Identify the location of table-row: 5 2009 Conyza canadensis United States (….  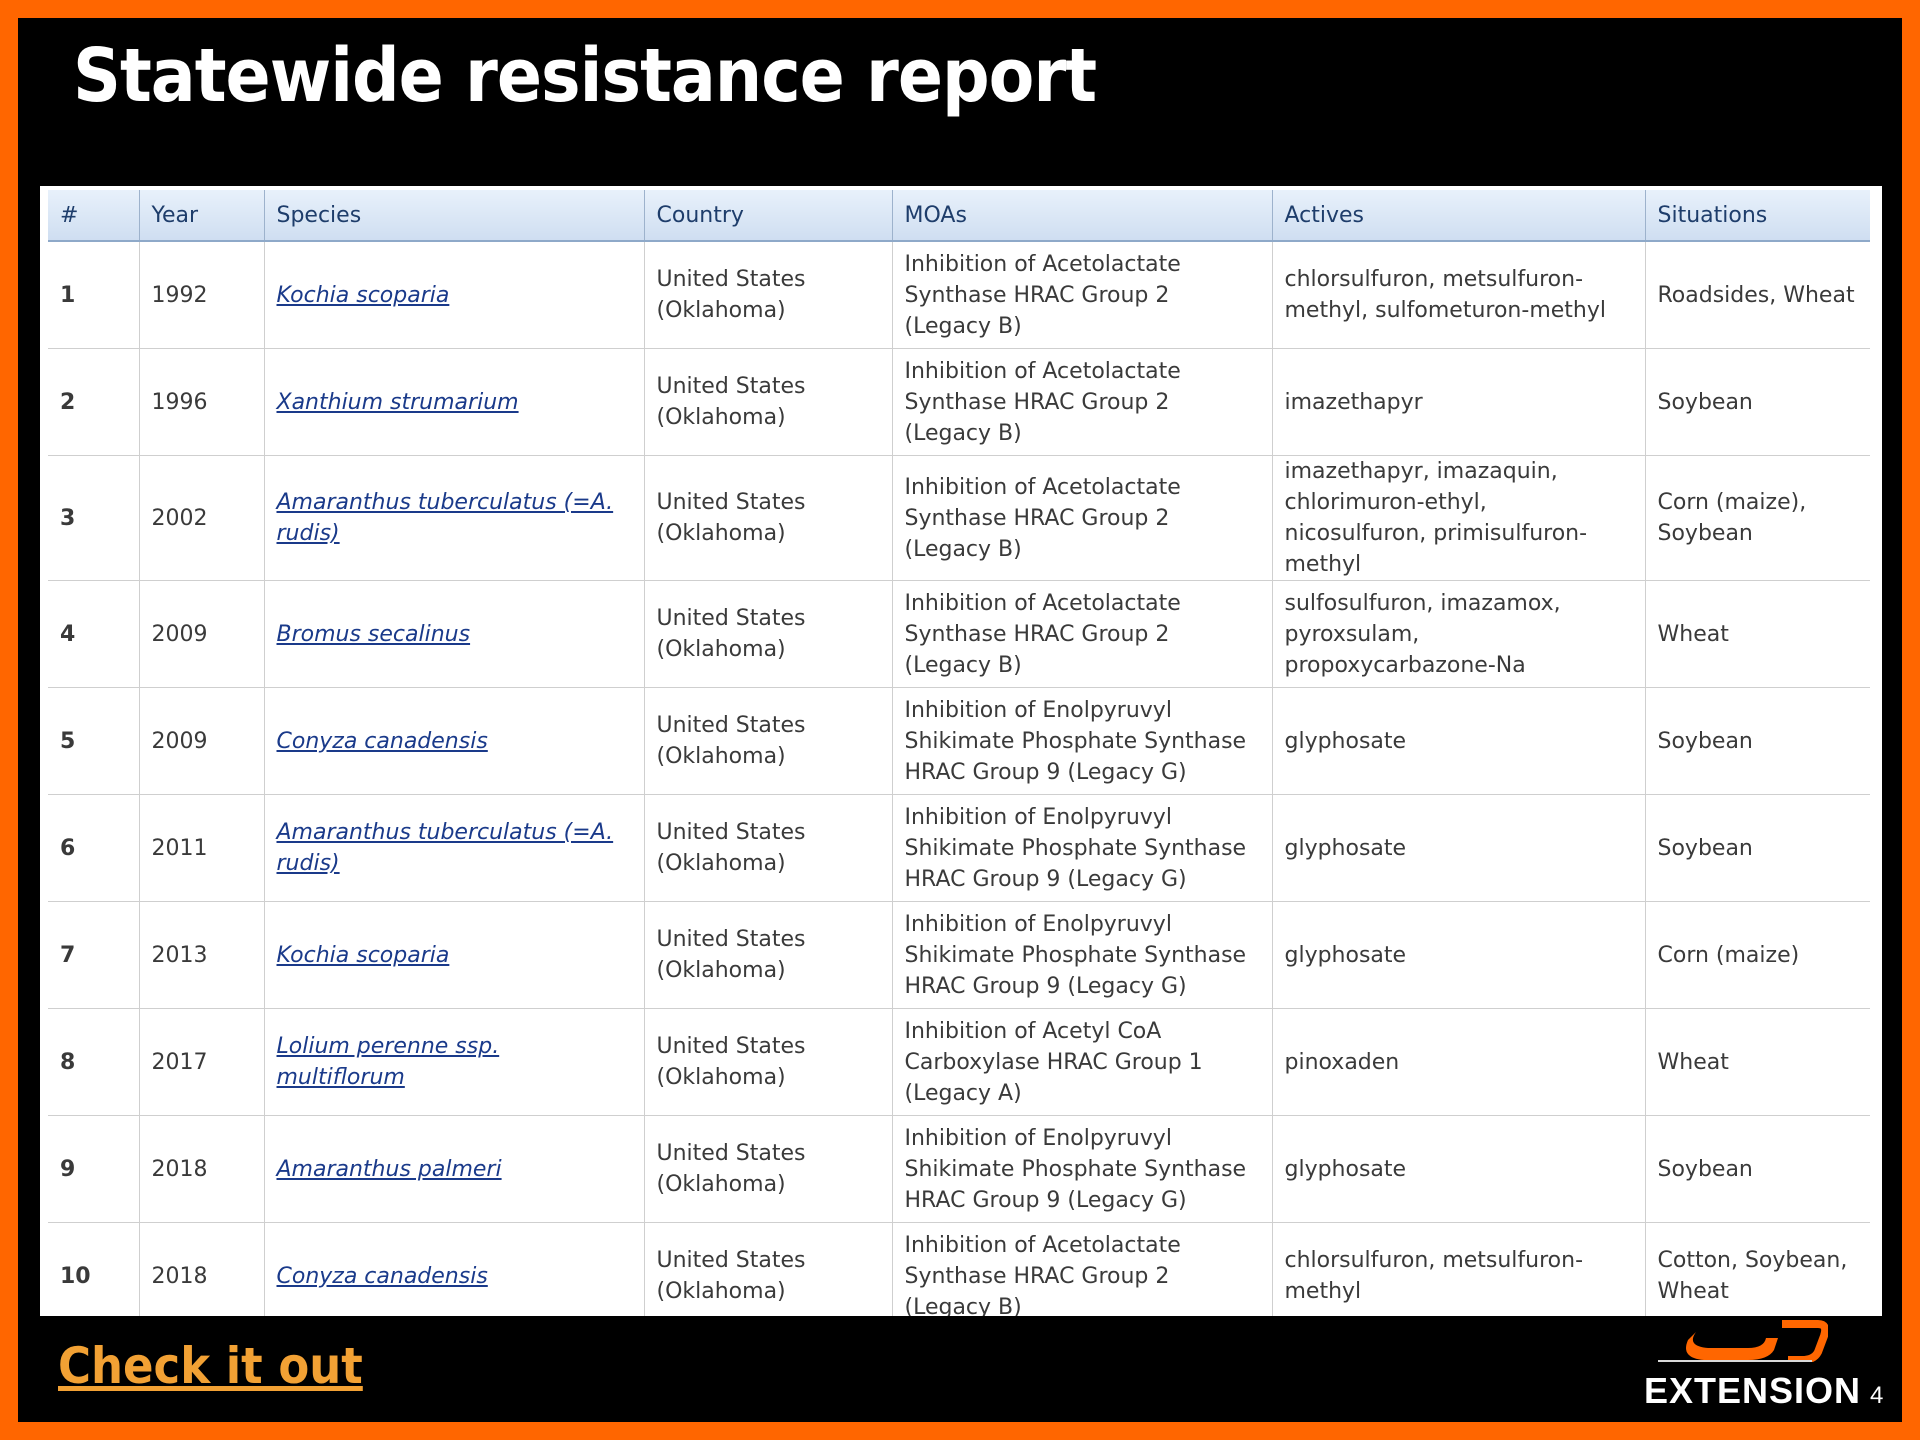
(959, 741).